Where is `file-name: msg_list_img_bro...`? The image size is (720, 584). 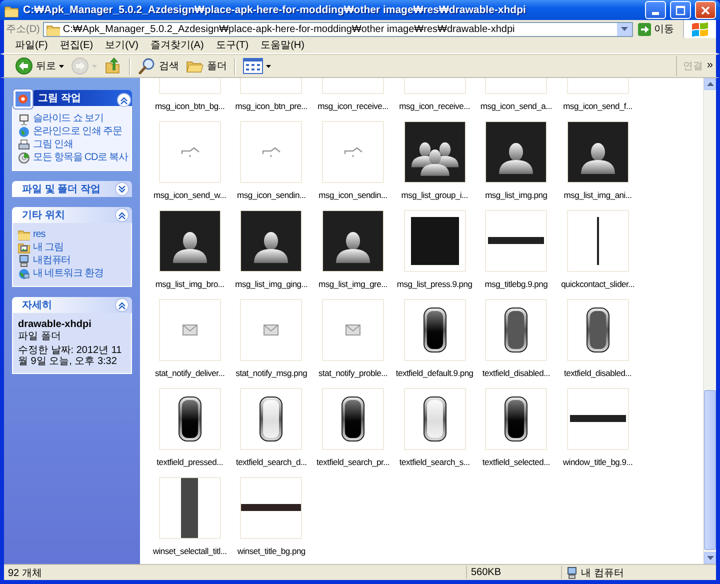
file-name: msg_list_img_bro... is located at coordinates (189, 284).